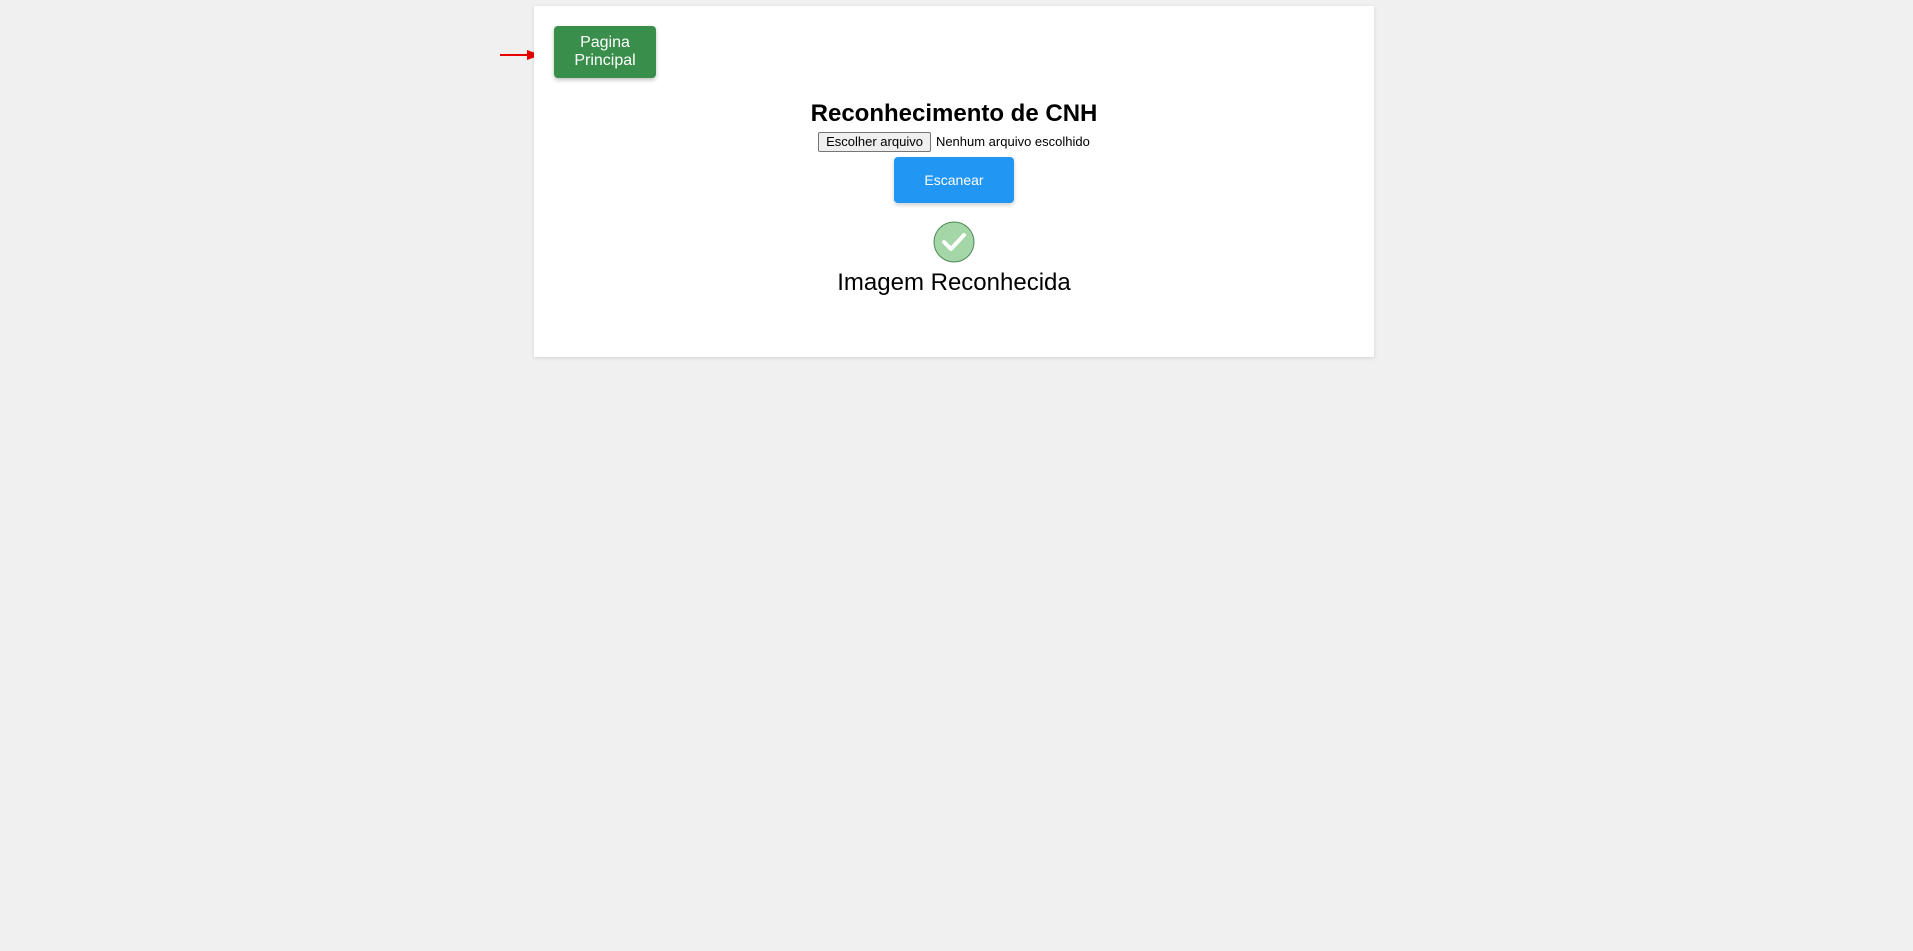 The width and height of the screenshot is (1913, 951). I want to click on page-title: Reconhecimento de CNH, so click(954, 113).